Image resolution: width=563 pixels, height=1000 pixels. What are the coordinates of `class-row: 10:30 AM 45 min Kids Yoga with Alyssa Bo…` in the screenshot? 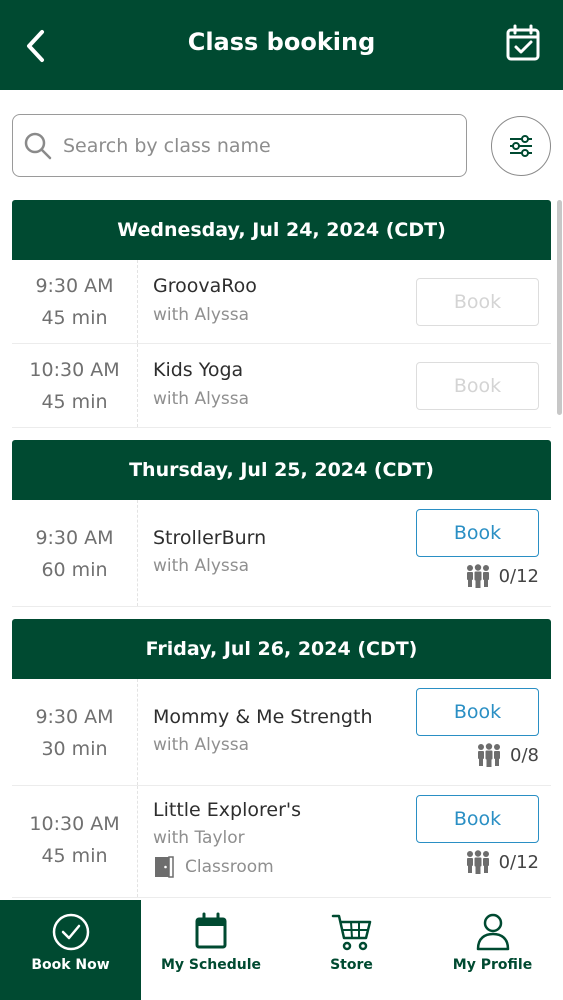 It's located at (281, 386).